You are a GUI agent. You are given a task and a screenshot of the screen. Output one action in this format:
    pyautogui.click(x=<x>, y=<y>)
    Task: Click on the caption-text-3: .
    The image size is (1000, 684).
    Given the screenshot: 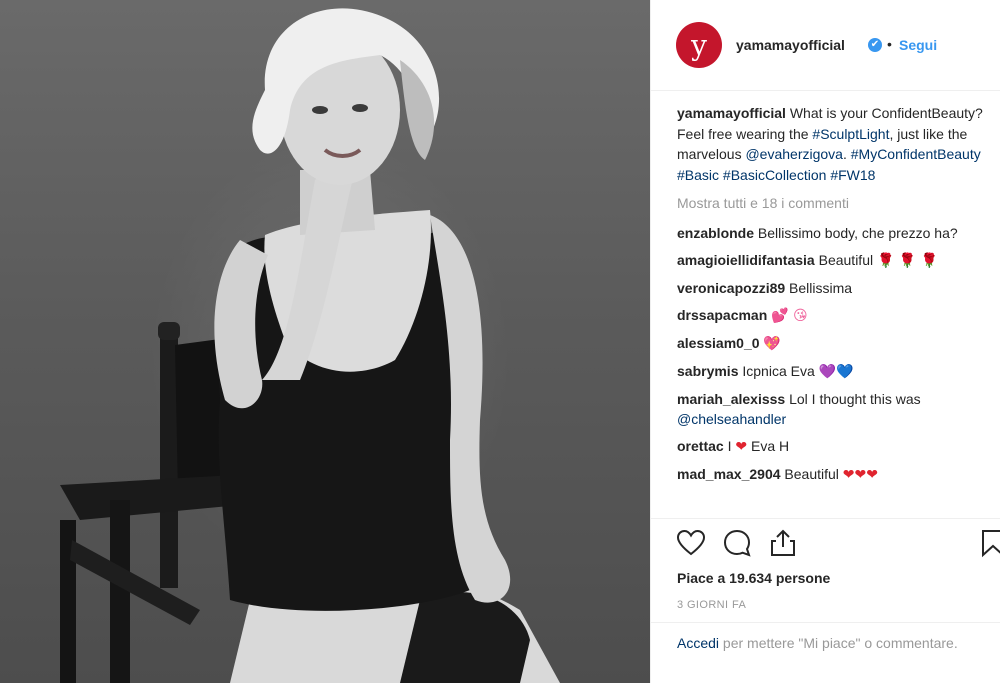 What is the action you would take?
    pyautogui.click(x=846, y=154)
    